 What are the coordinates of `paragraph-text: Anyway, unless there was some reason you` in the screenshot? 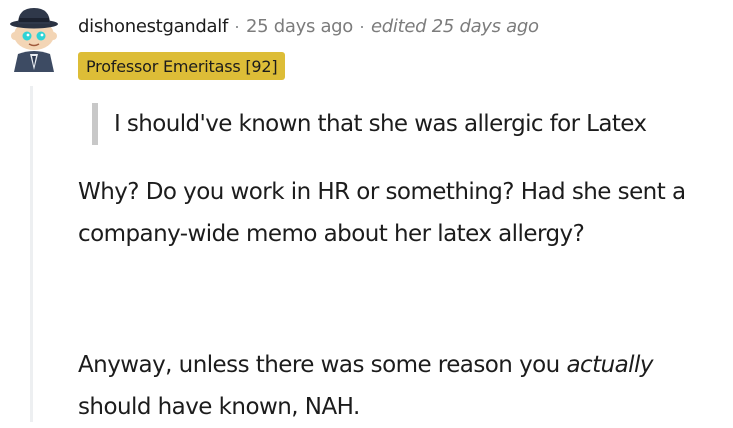 It's located at (322, 365).